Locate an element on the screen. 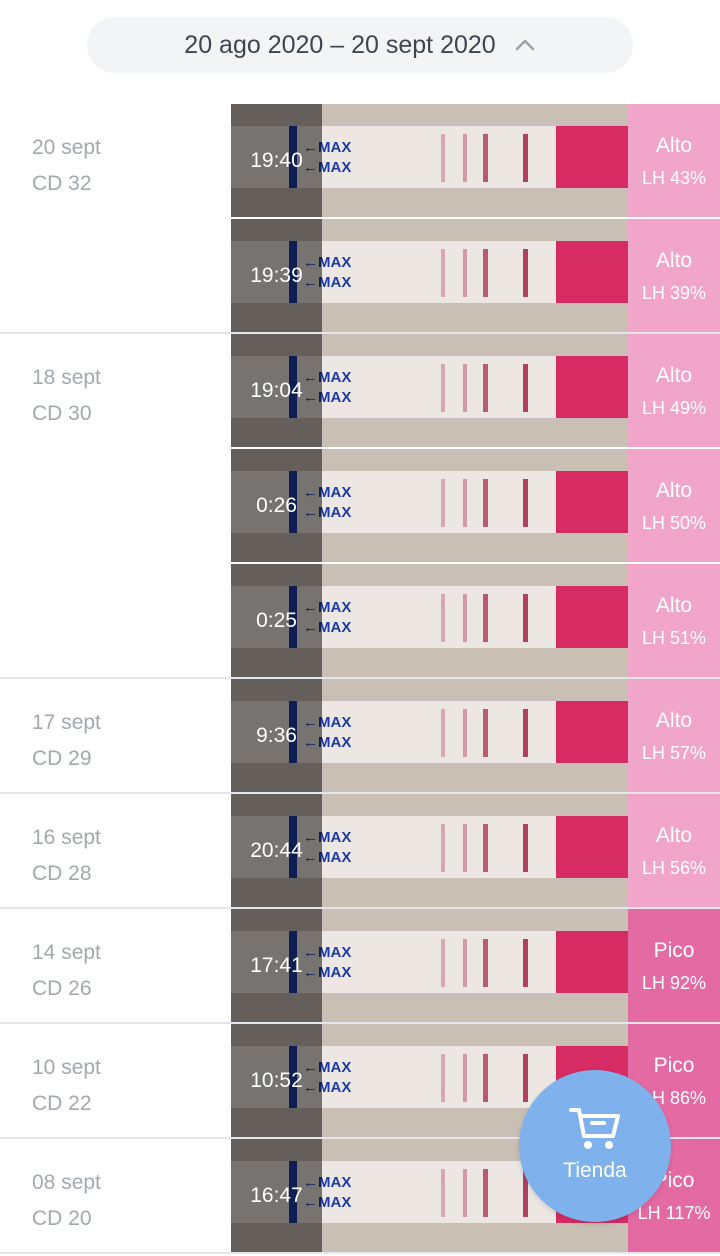 The width and height of the screenshot is (720, 1256). test-entry: ←MAX ←MAX 19:39 Alto LH 39% is located at coordinates (475, 275).